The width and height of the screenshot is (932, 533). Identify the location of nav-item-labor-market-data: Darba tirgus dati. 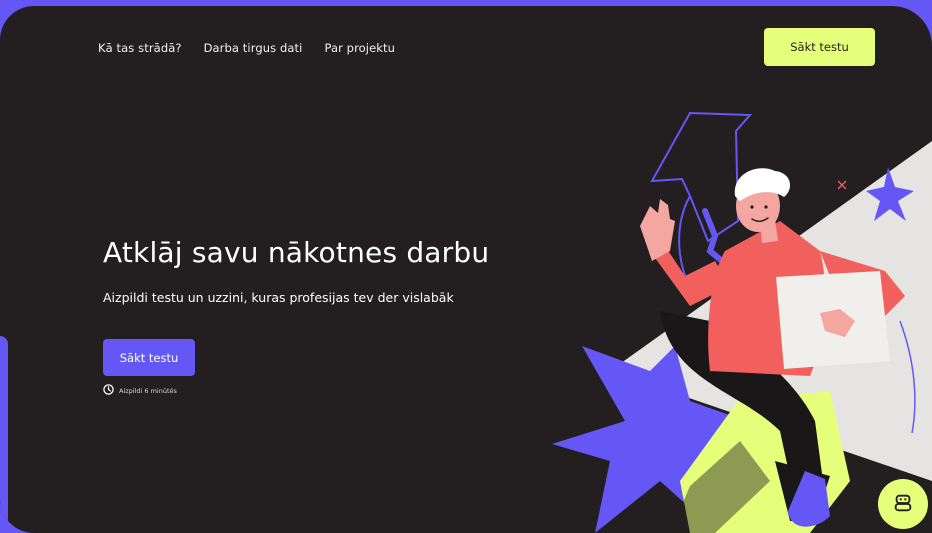
(253, 48).